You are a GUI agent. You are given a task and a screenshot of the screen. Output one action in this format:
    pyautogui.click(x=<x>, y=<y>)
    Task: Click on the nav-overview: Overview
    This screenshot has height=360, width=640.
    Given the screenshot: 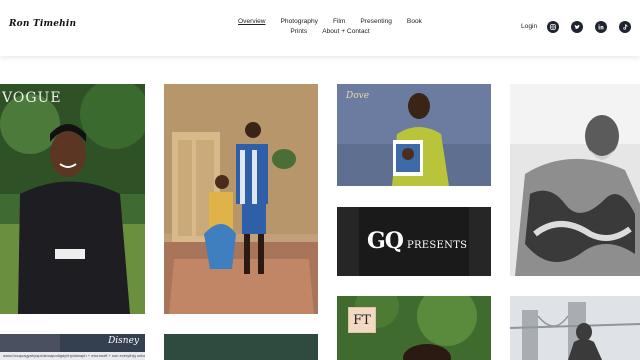 What is the action you would take?
    pyautogui.click(x=251, y=22)
    